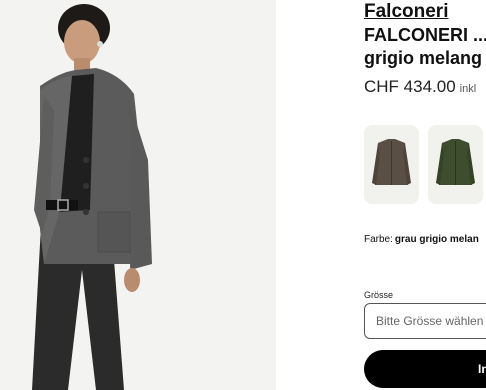 The image size is (486, 390). I want to click on price: CHF 434.00, so click(410, 86).